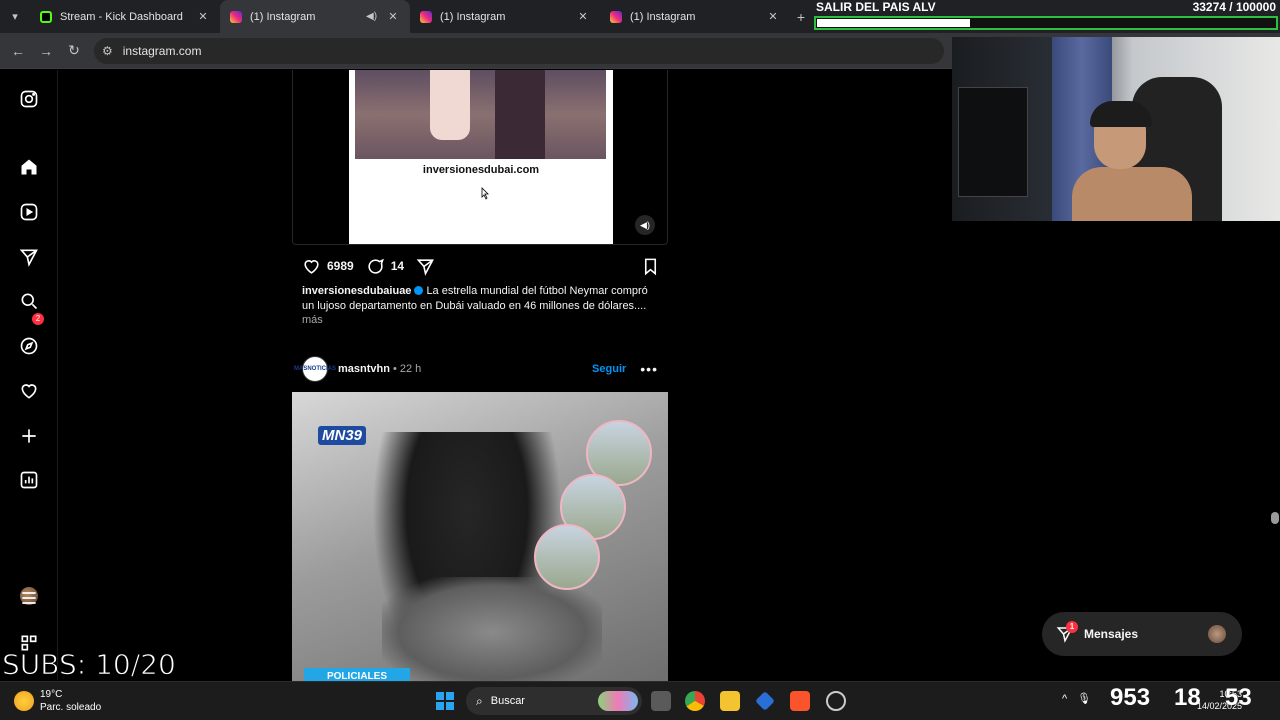 The image size is (1280, 720). I want to click on webcam-streamer-body, so click(1132, 194).